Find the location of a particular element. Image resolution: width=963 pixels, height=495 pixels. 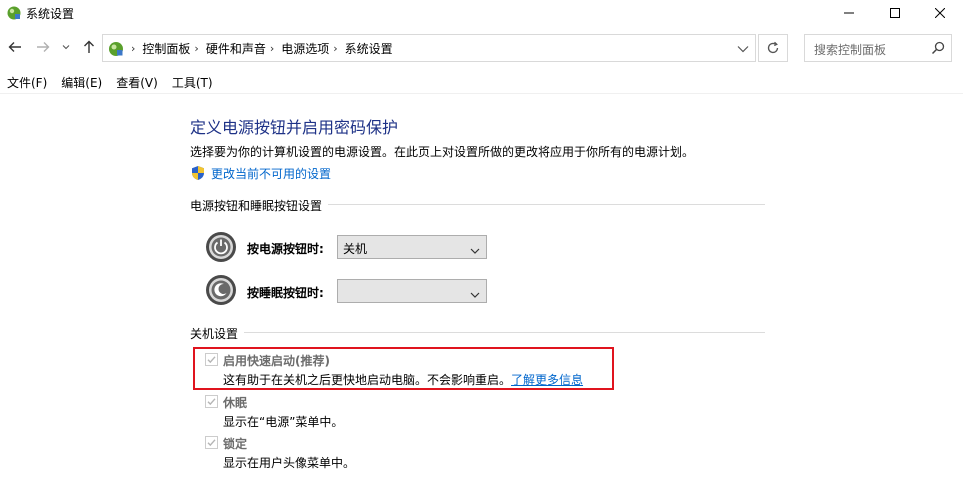

arrow-right-icon is located at coordinates (43, 47).